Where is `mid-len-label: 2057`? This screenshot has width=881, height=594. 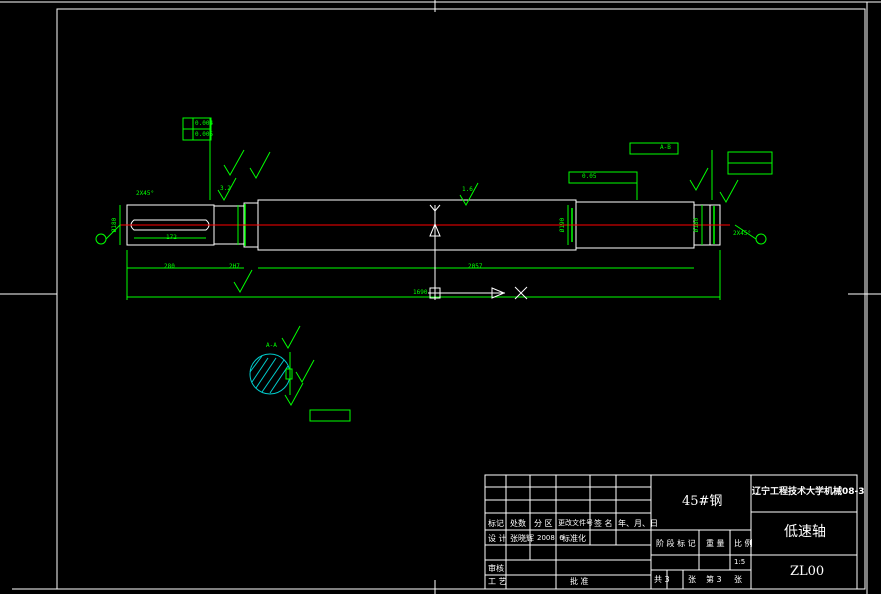
mid-len-label: 2057 is located at coordinates (475, 266).